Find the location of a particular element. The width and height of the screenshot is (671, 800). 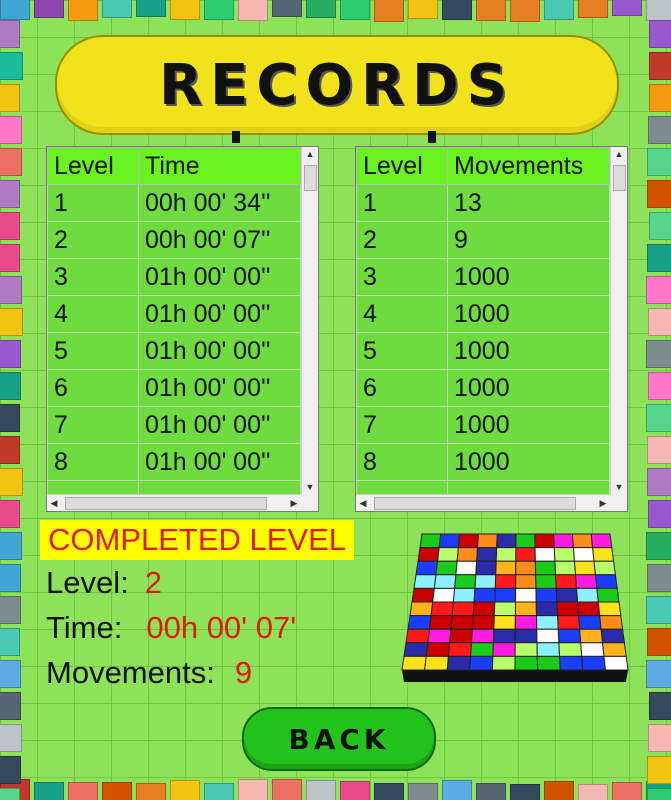

table-row: 29 is located at coordinates (483, 240).